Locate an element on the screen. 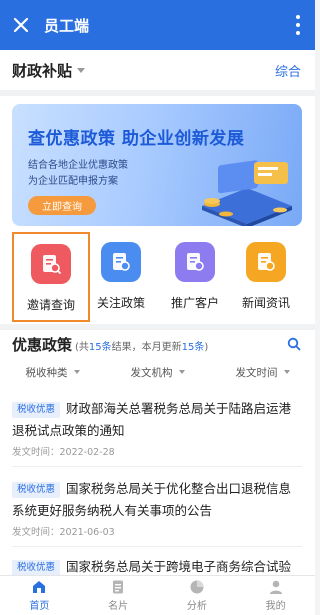 This screenshot has height=615, width=320. result-summary: (共15条结果，本月更新15条) is located at coordinates (142, 347).